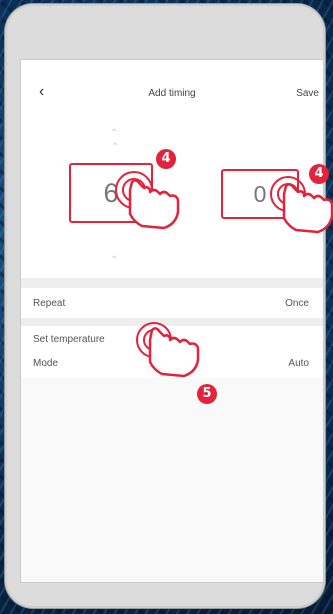 This screenshot has height=614, width=333. Describe the element at coordinates (114, 255) in the screenshot. I see `picker-ghost-arrow: ⌄` at that location.